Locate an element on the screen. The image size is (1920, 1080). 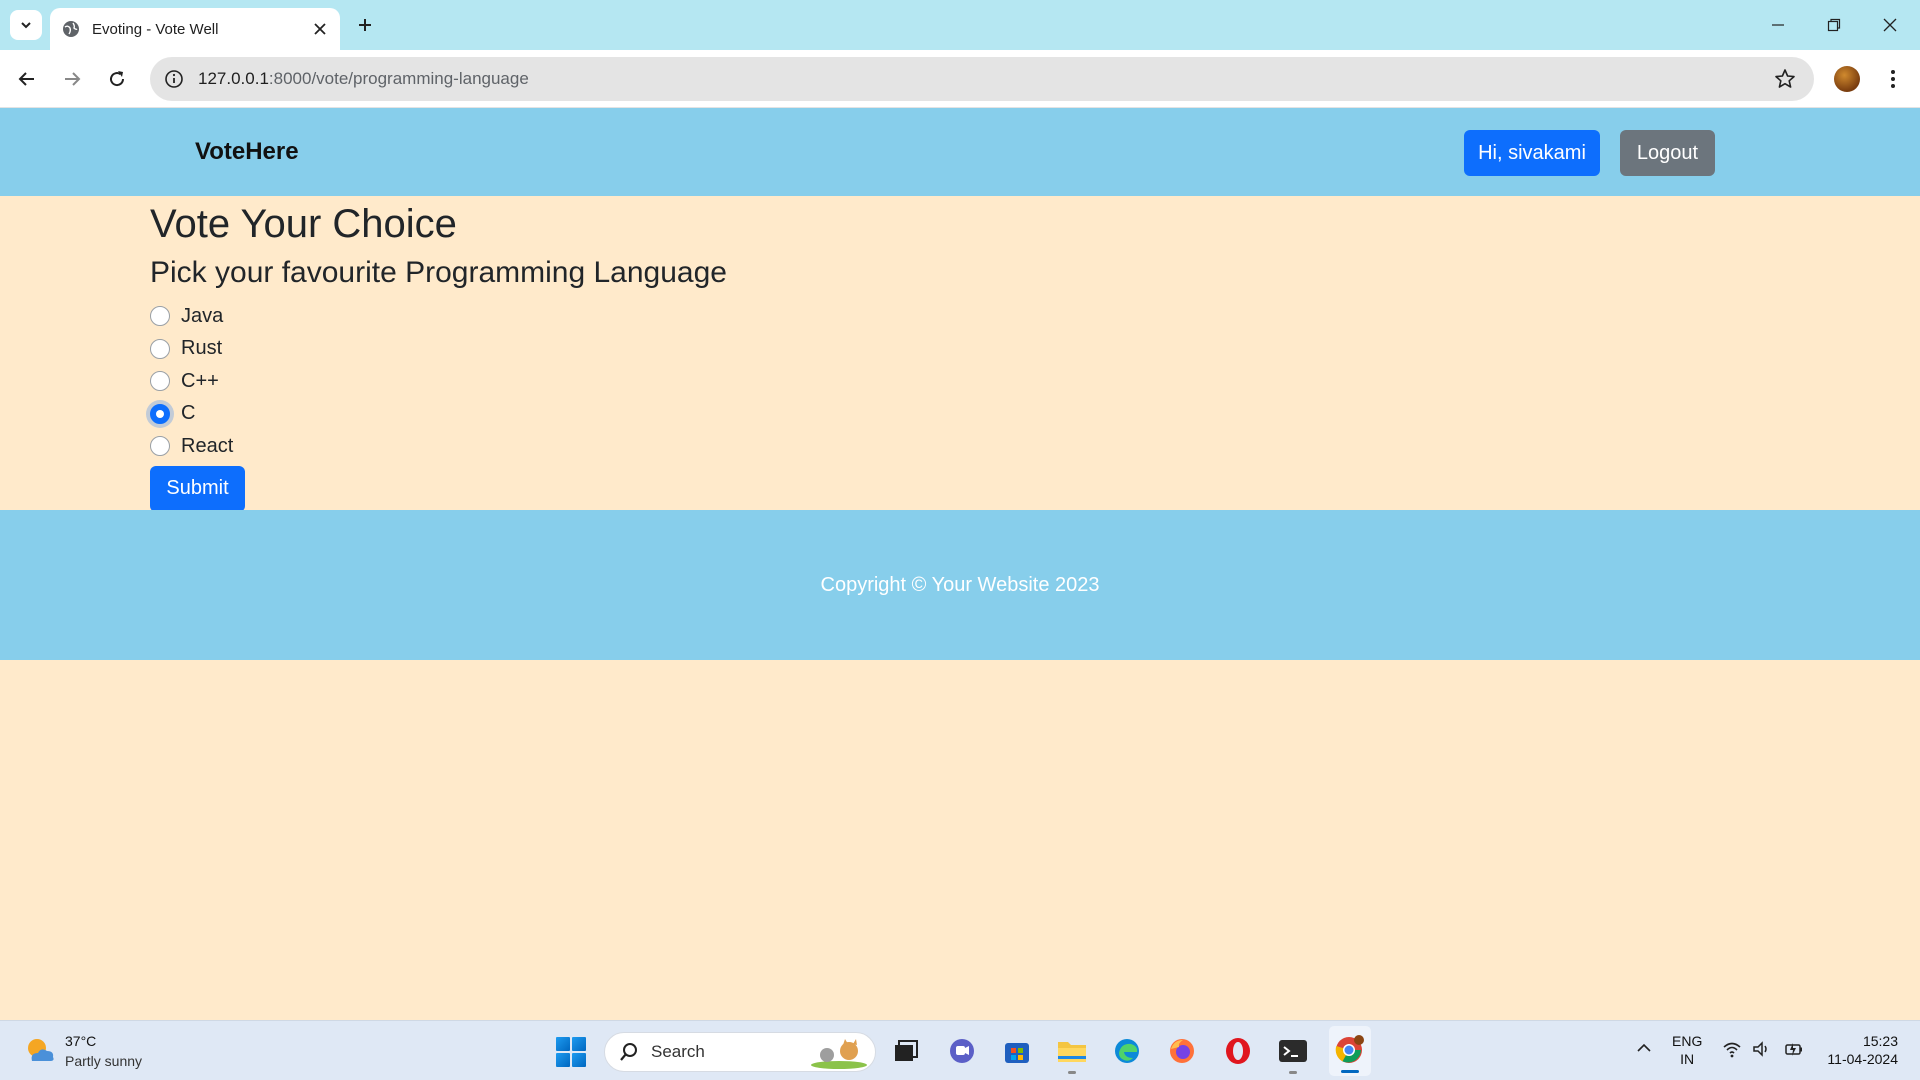
submit-button: Submit is located at coordinates (197, 488).